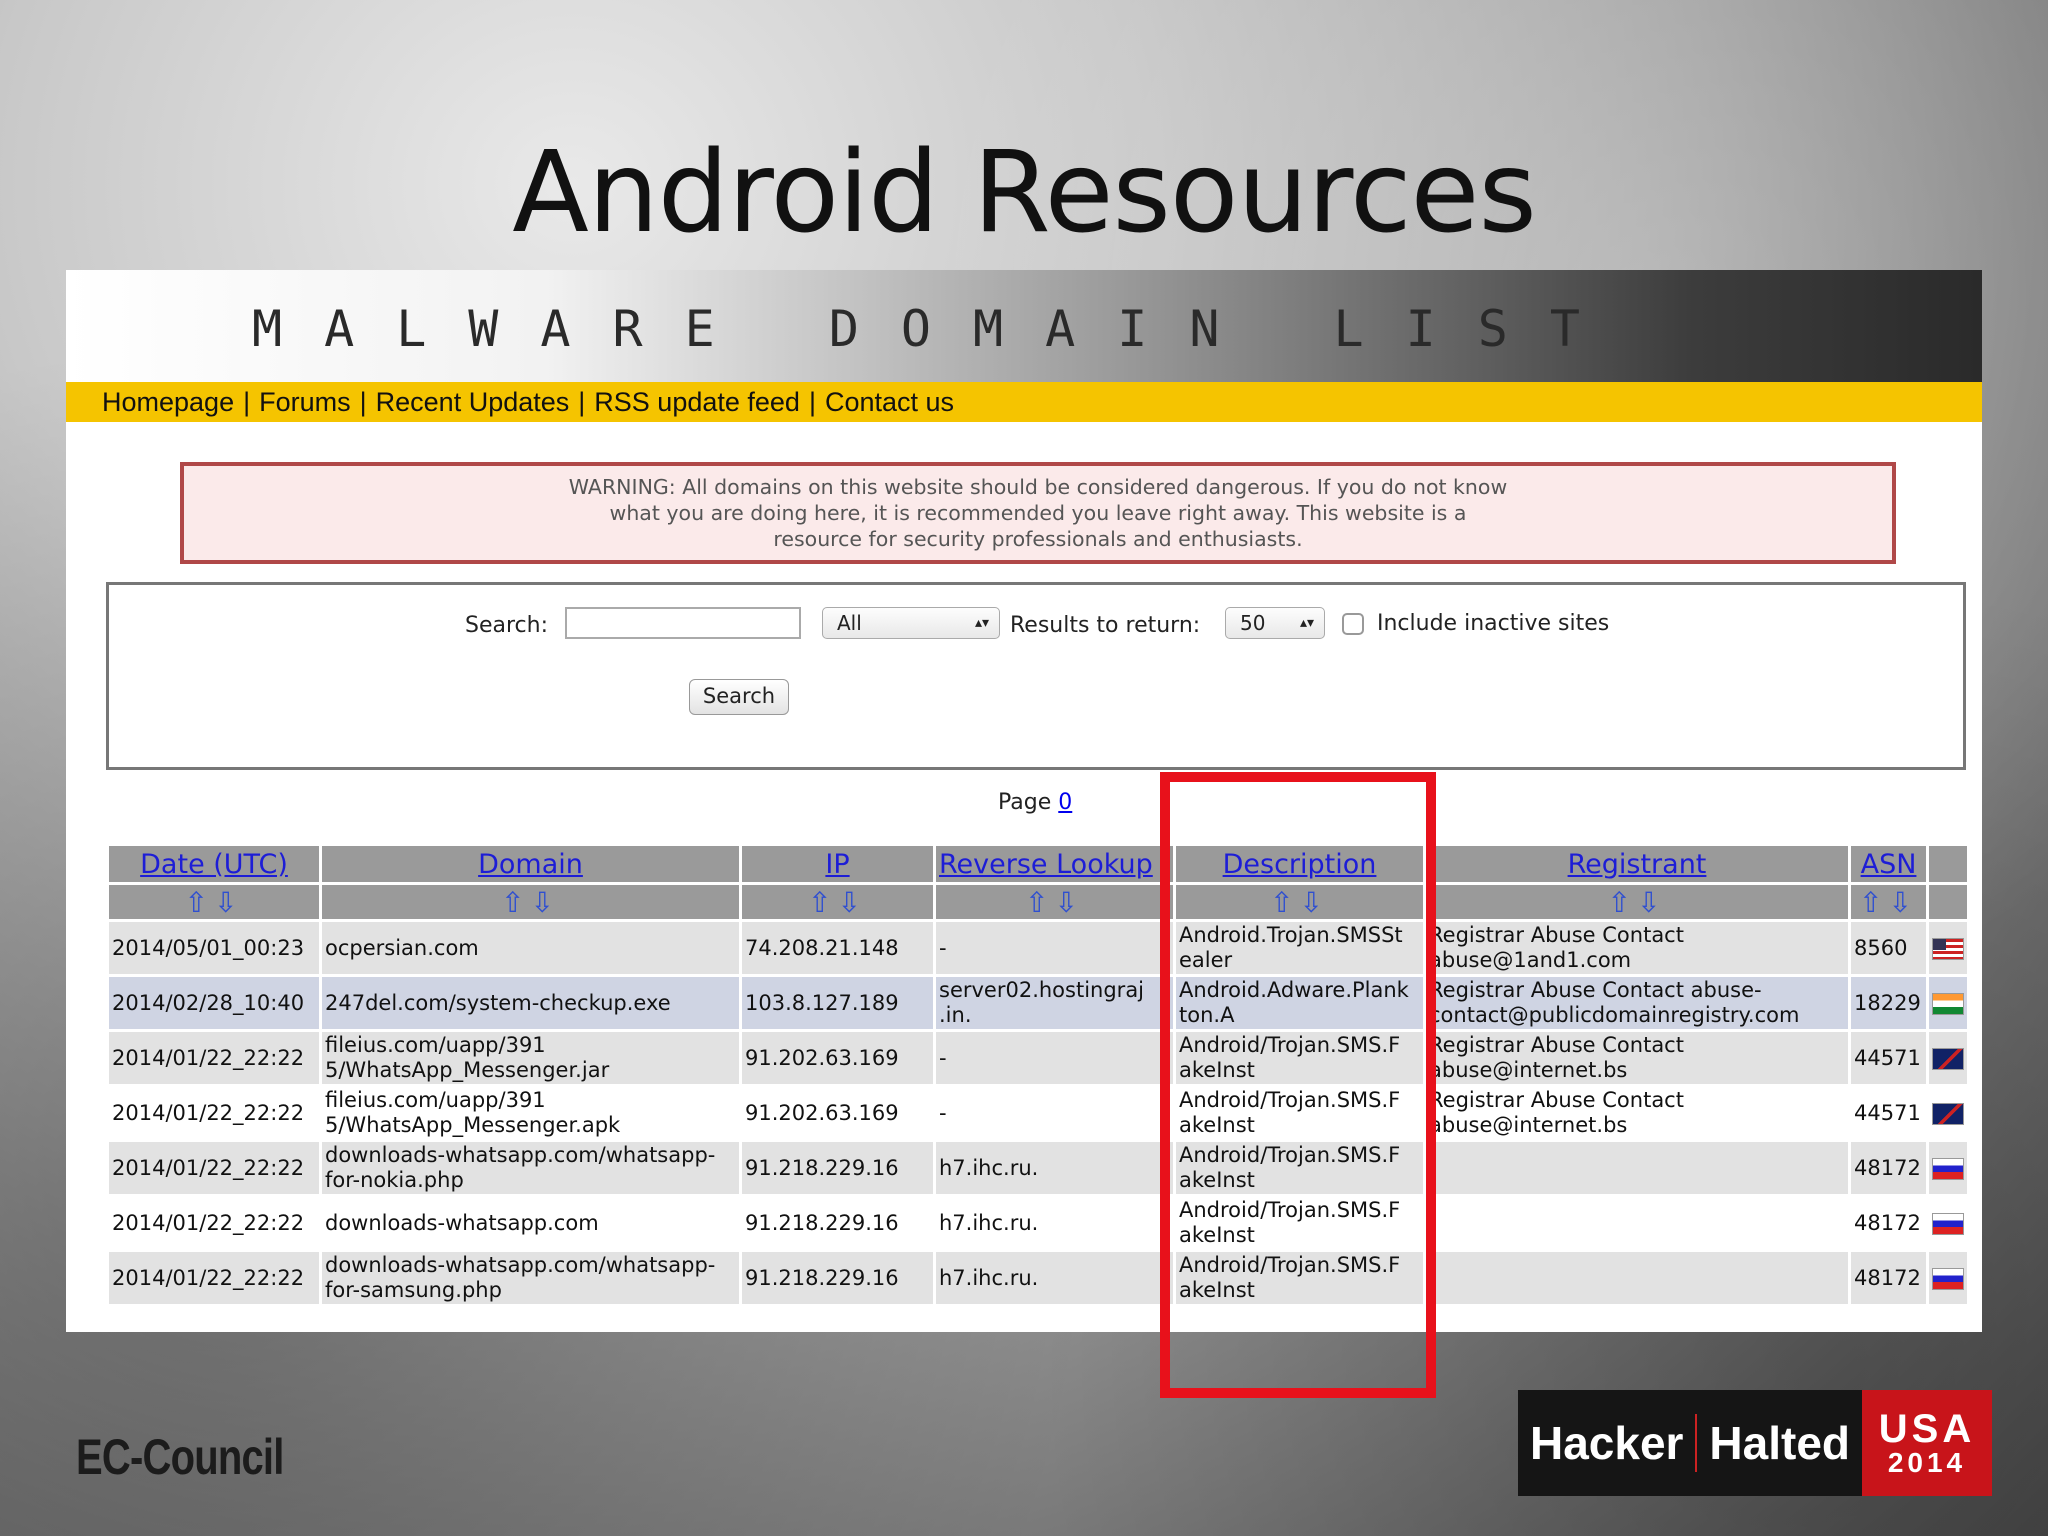  Describe the element at coordinates (683, 623) in the screenshot. I see `search-input` at that location.